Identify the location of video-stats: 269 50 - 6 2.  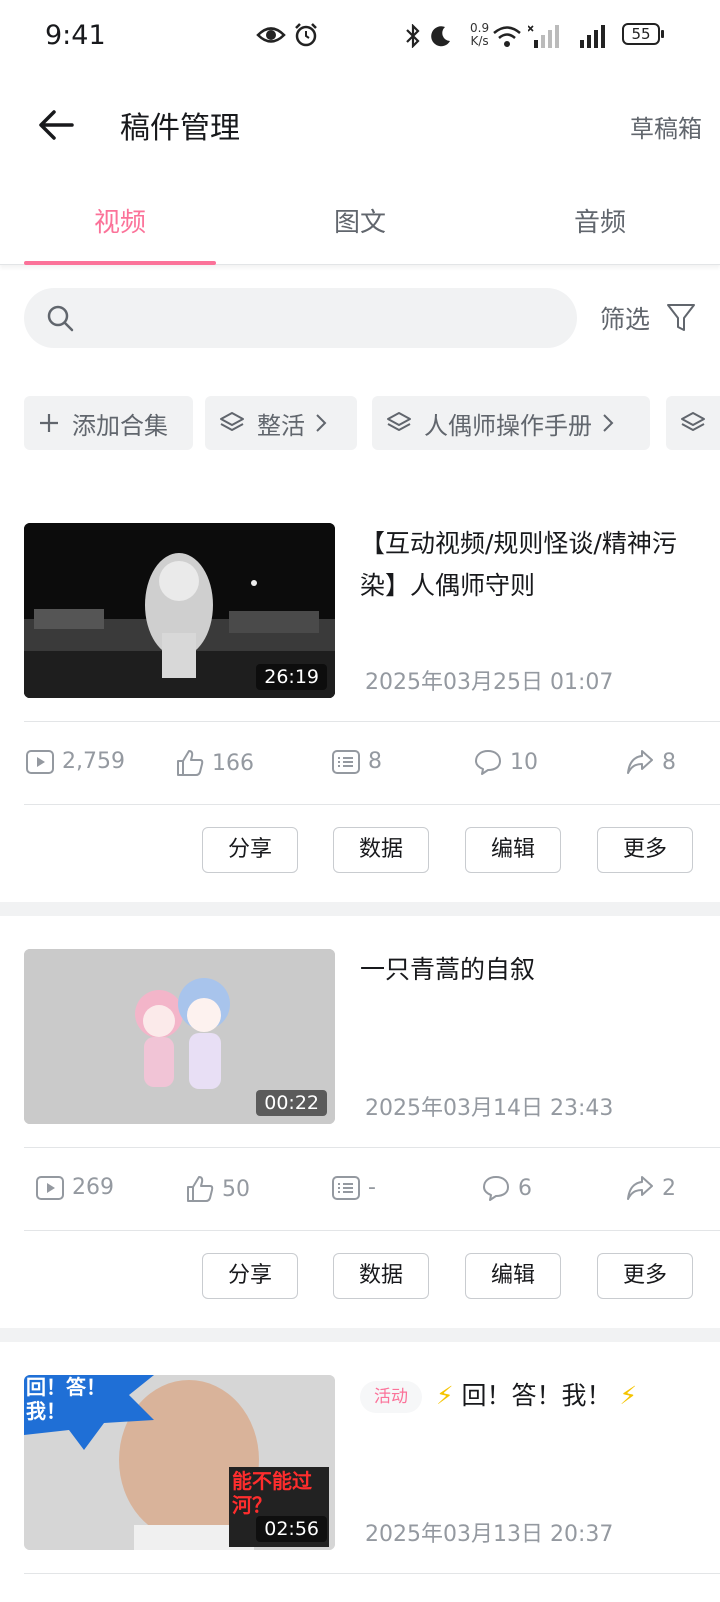
(372, 1189).